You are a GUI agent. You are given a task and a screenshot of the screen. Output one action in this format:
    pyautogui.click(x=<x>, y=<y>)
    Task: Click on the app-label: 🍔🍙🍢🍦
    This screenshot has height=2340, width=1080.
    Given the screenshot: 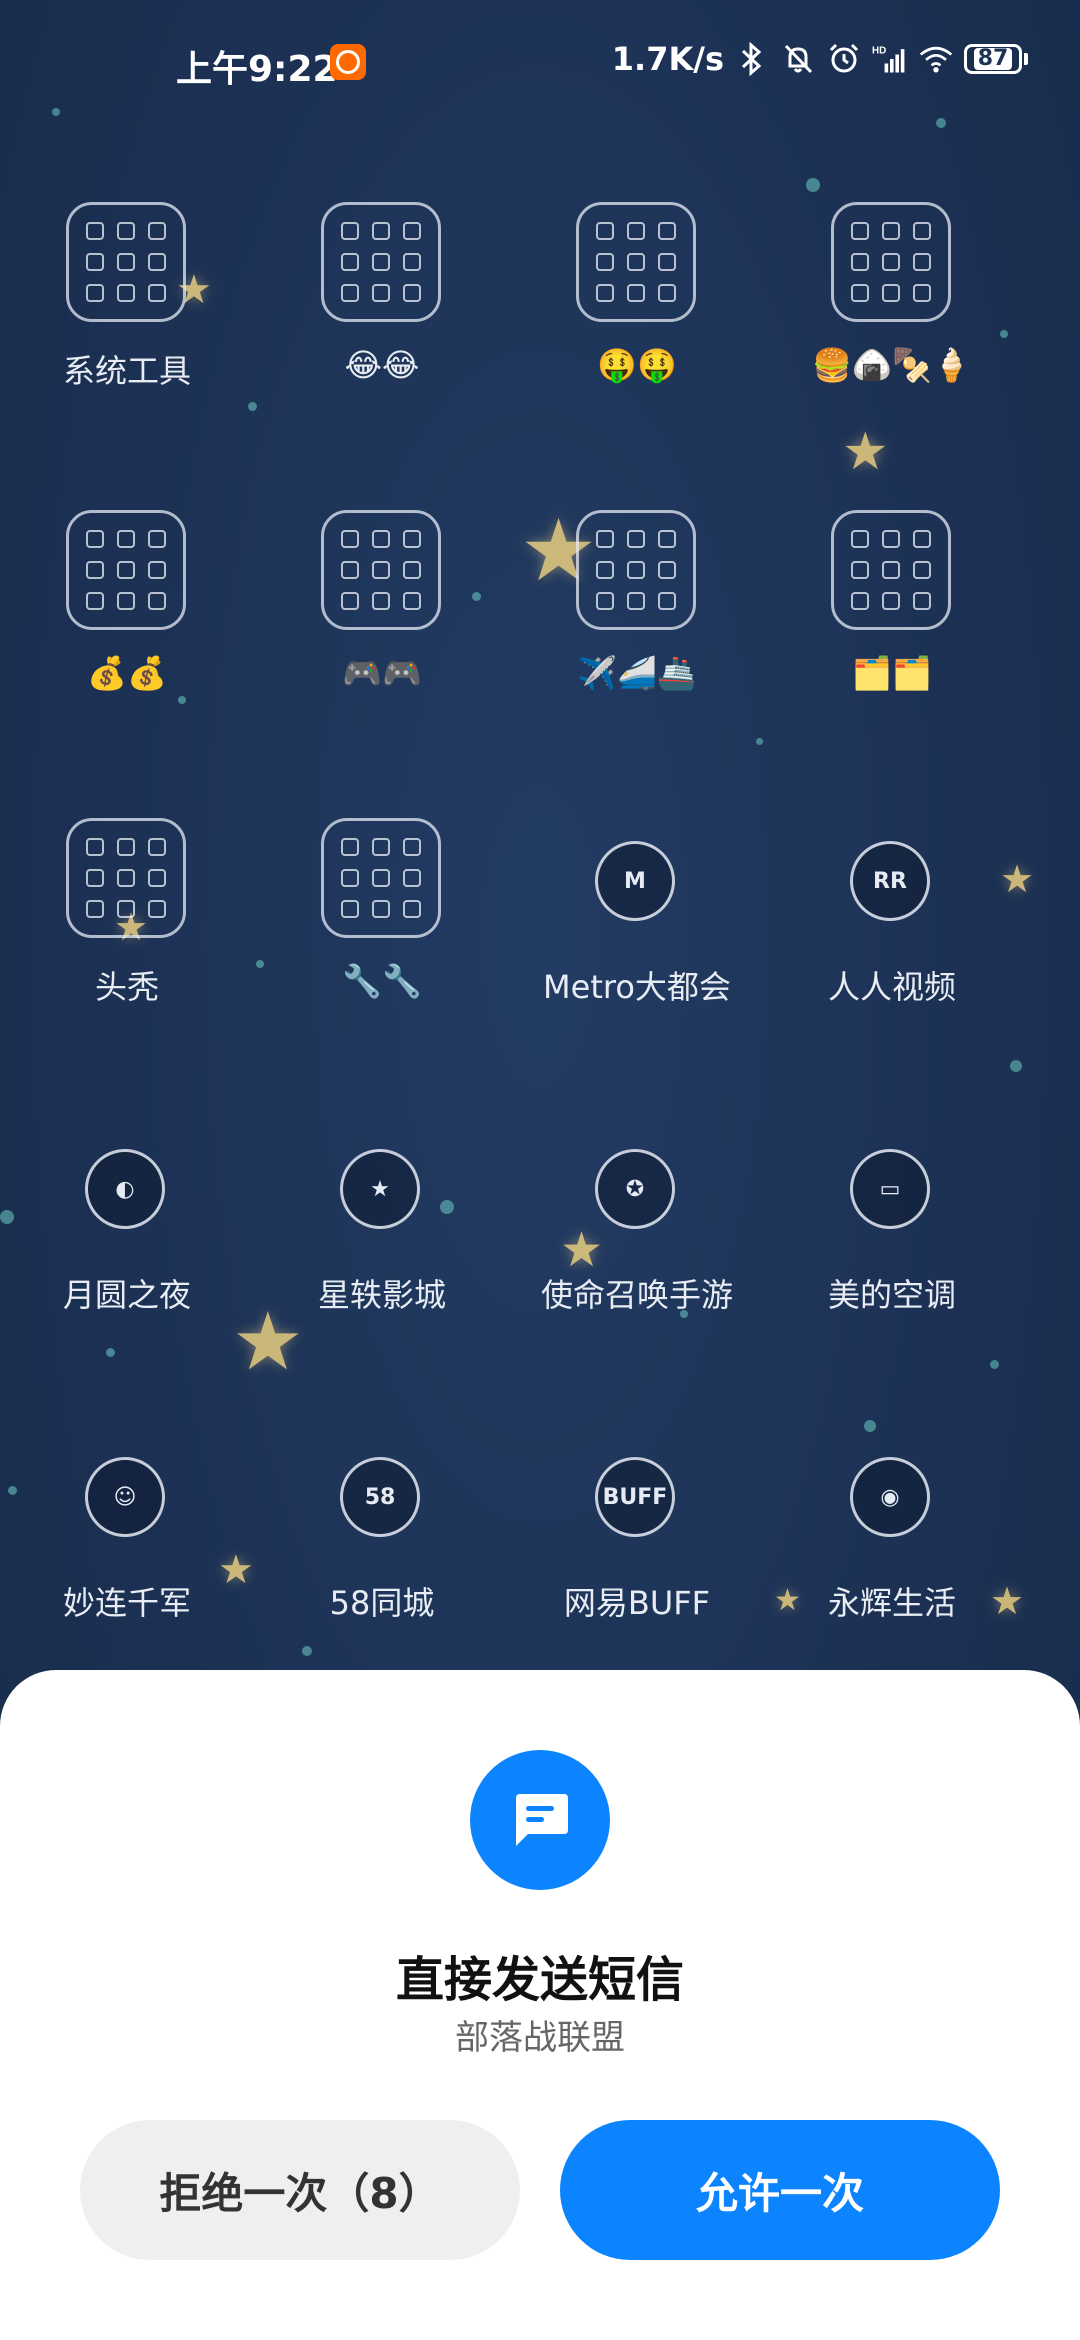 What is the action you would take?
    pyautogui.click(x=892, y=365)
    